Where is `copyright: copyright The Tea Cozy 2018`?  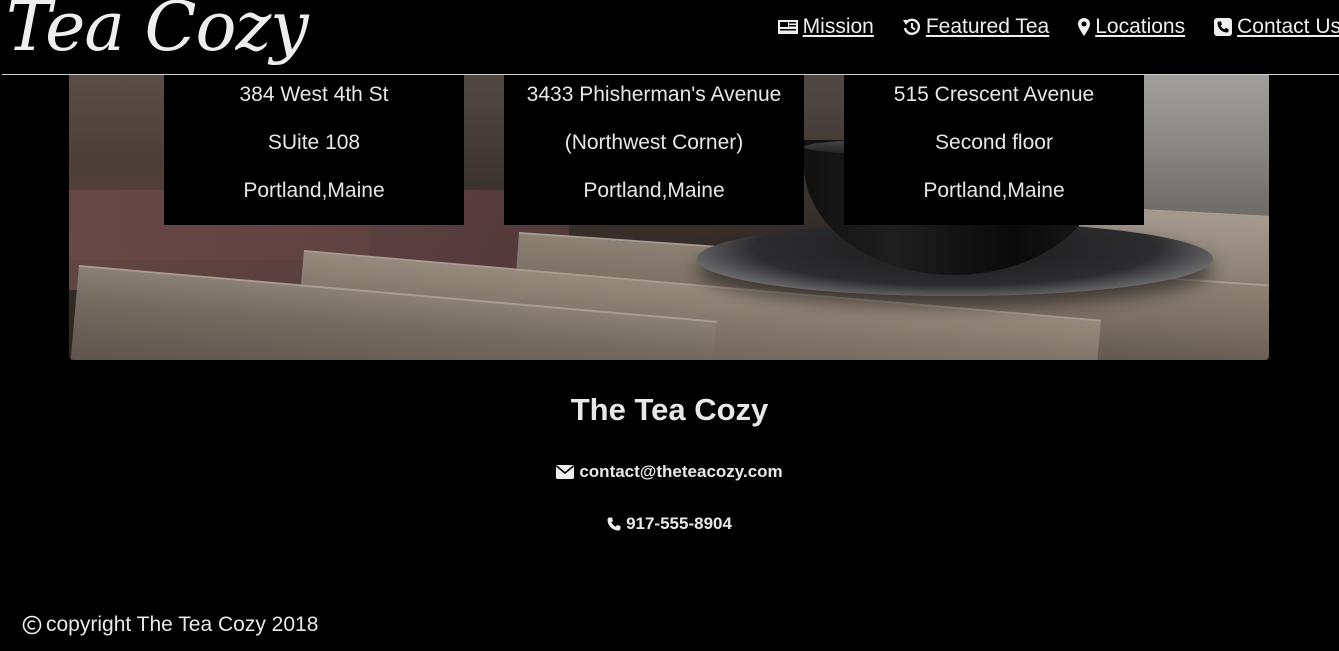
copyright: copyright The Tea Cozy 2018 is located at coordinates (170, 625).